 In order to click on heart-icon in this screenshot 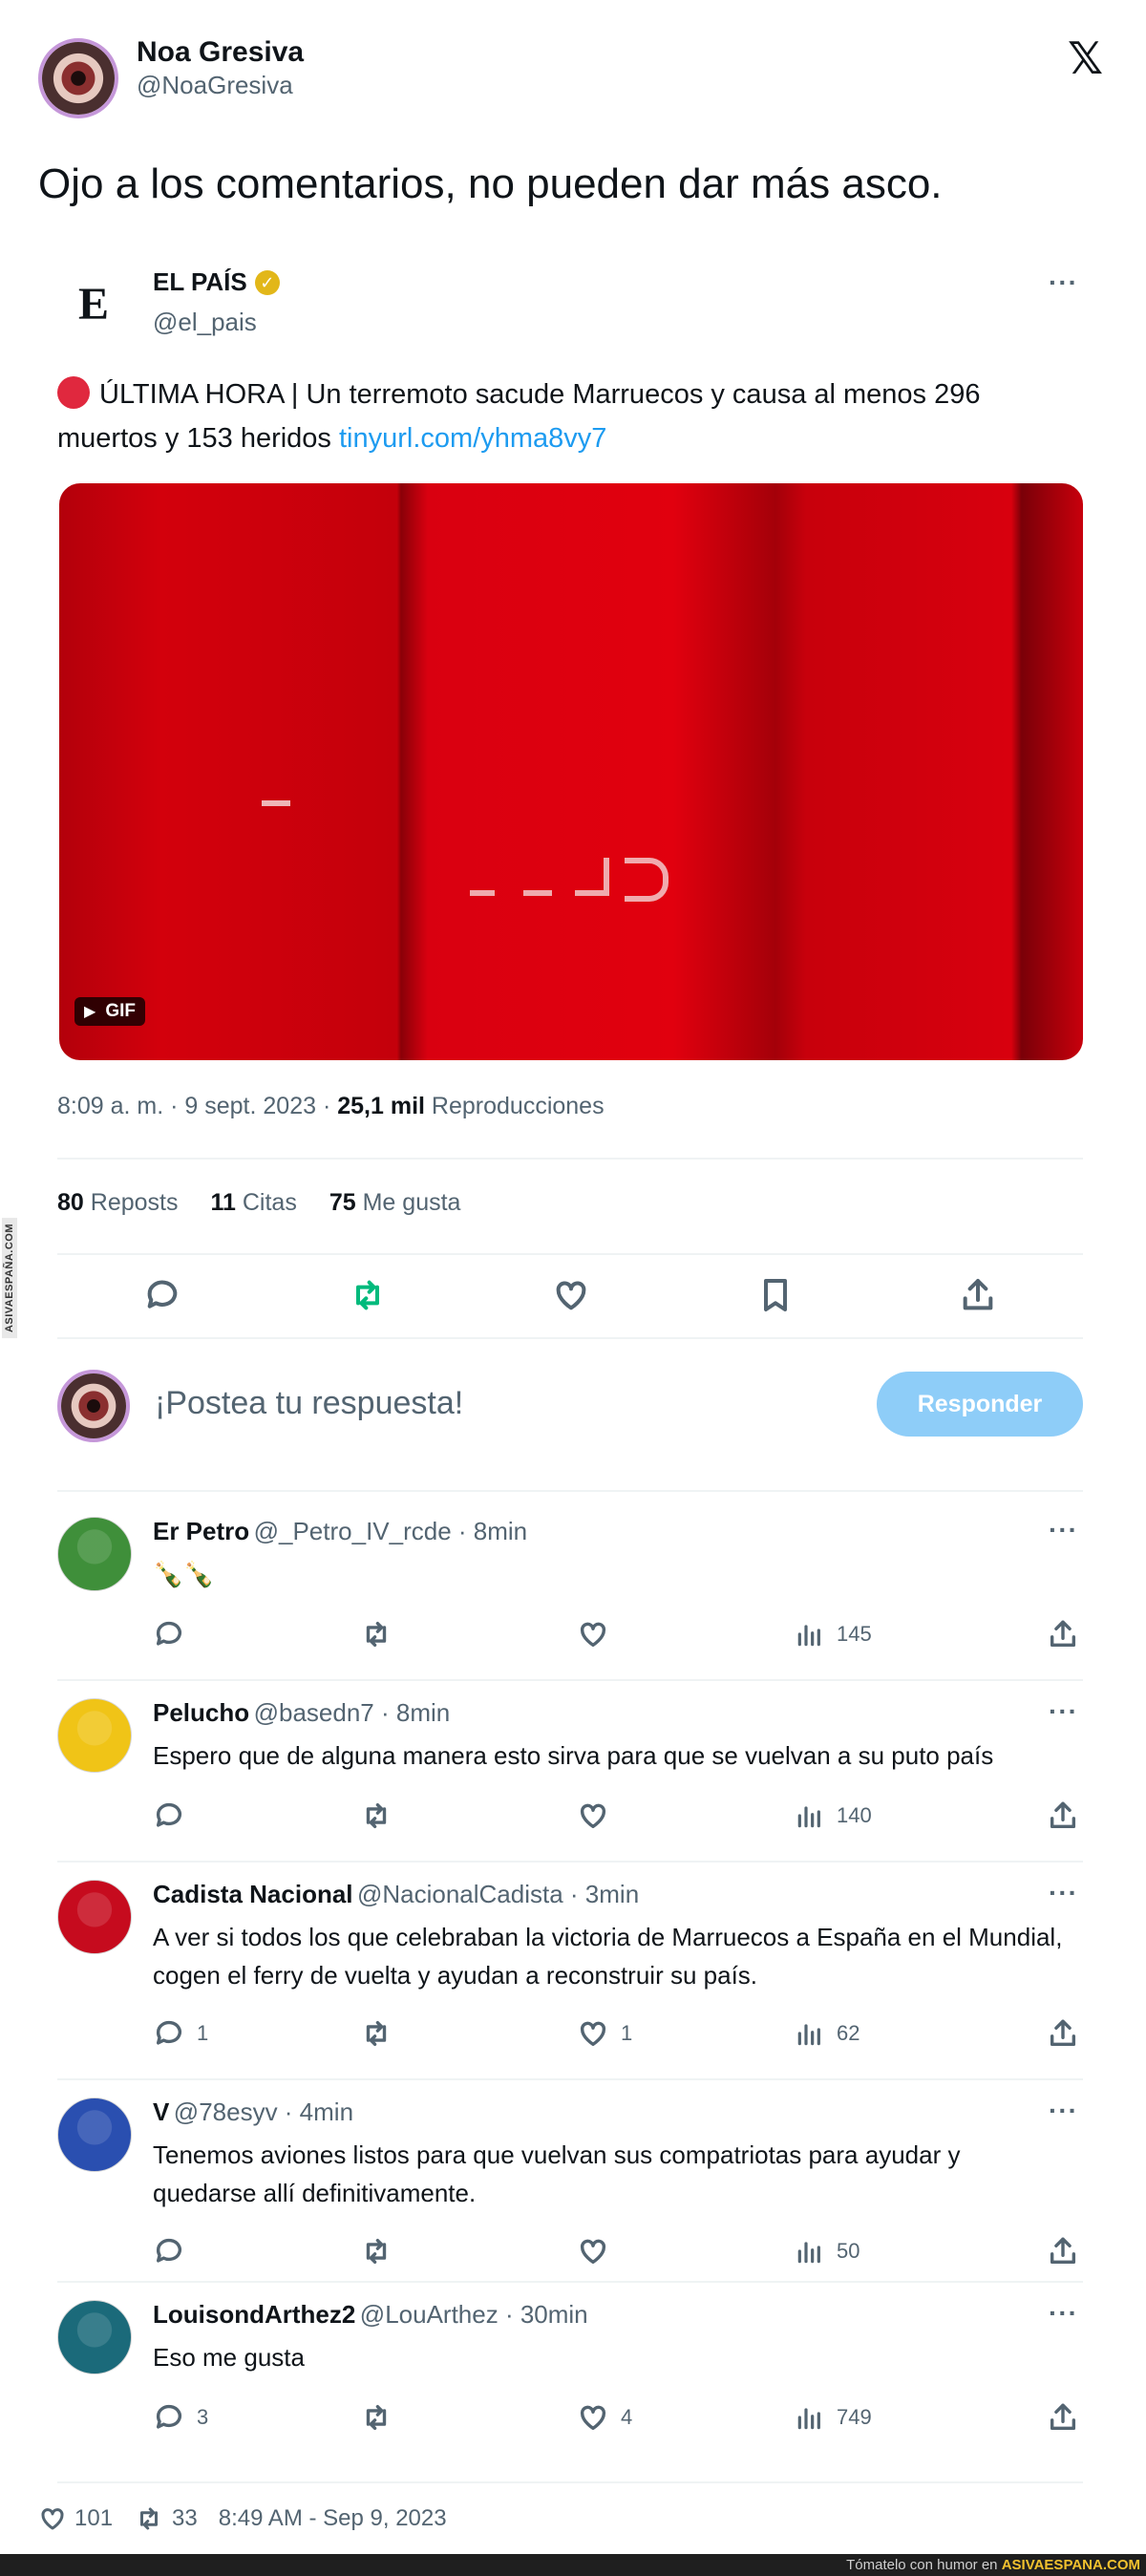, I will do `click(52, 2519)`.